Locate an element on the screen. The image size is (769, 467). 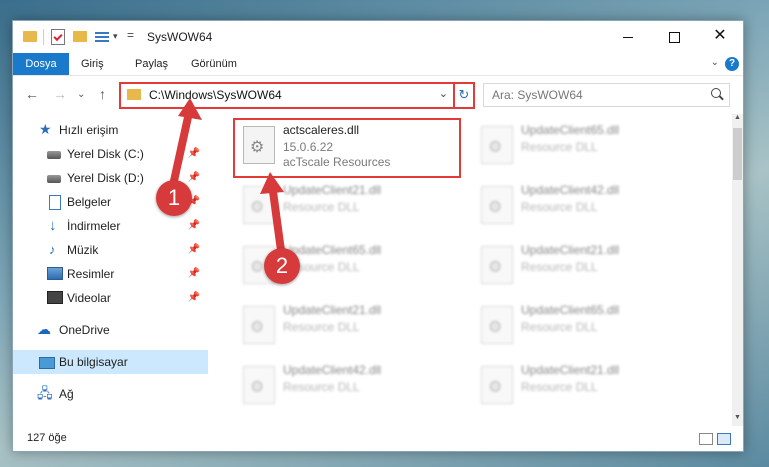
sidebar-item-quick-access: ★ Hızlı erişim is located at coordinates (110, 130).